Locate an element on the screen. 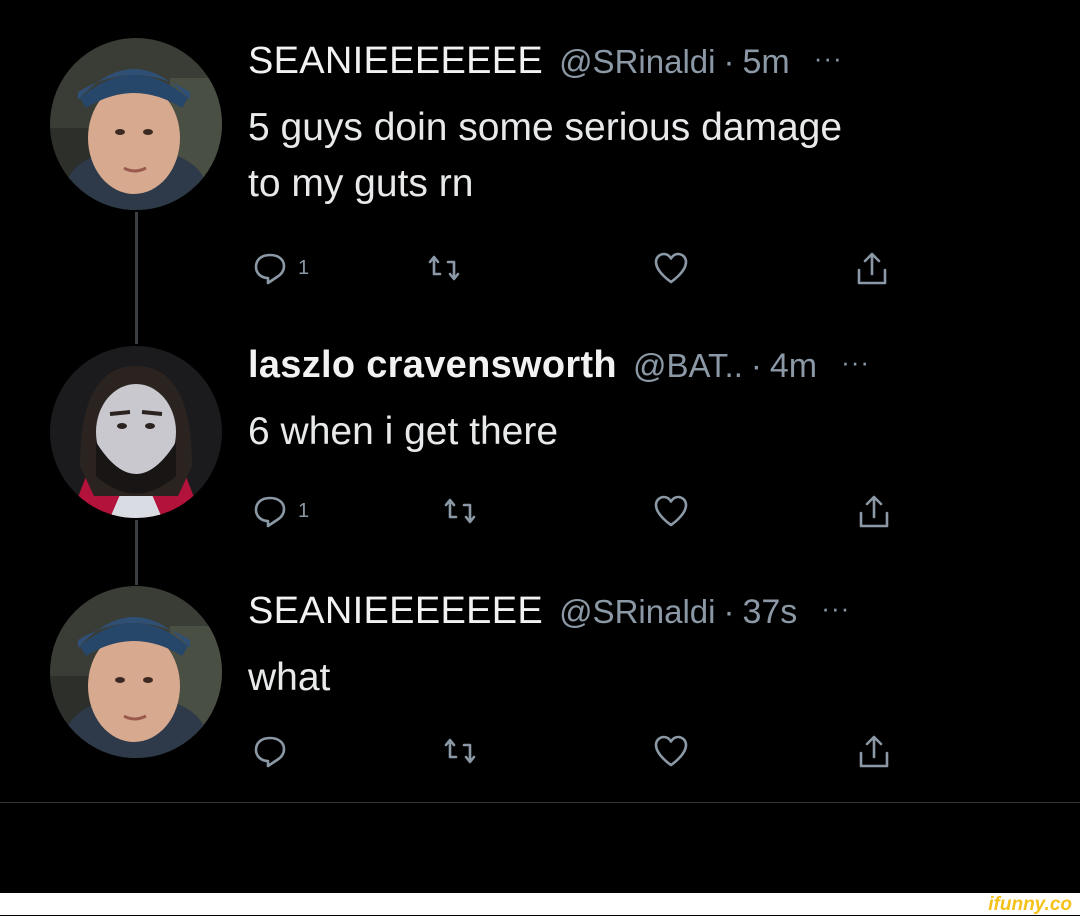 This screenshot has height=916, width=1080. tweet-header: SEANIEEEEEEE @SRinaldi · 37s ··· is located at coordinates (549, 611).